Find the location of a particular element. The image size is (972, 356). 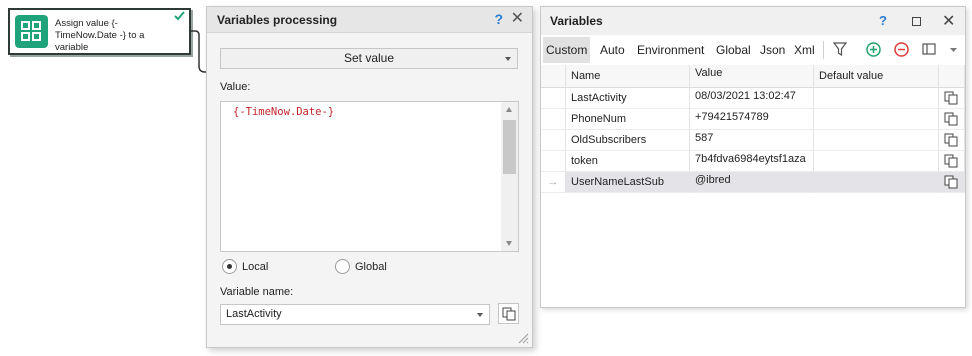

column-header-default: Default value is located at coordinates (876, 76).